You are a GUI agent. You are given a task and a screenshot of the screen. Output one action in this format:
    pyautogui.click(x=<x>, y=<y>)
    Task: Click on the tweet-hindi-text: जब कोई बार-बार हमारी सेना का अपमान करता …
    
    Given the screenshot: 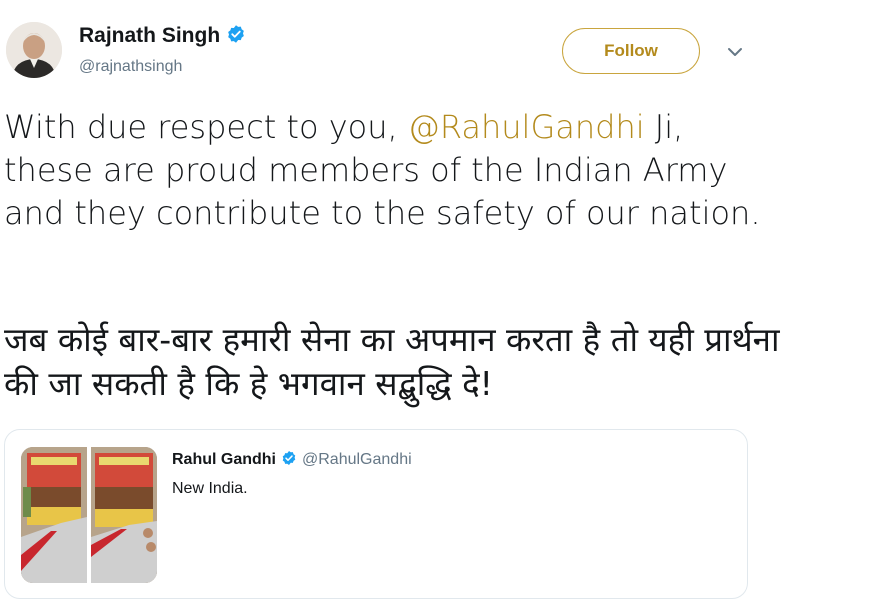 What is the action you would take?
    pyautogui.click(x=392, y=361)
    